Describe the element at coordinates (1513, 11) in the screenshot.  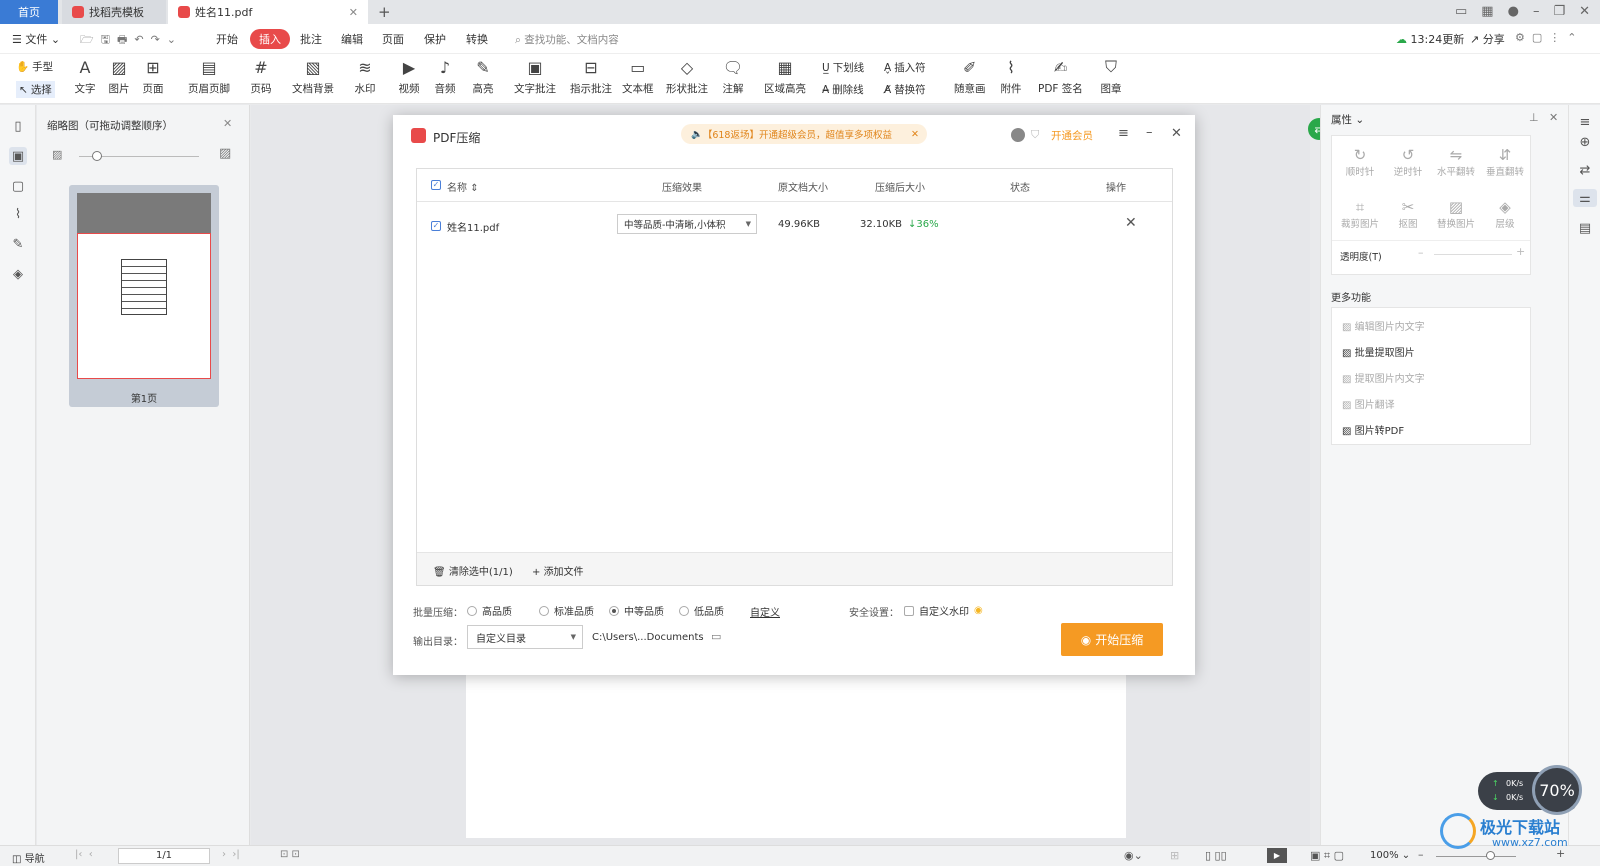
I see `avatar: ●` at that location.